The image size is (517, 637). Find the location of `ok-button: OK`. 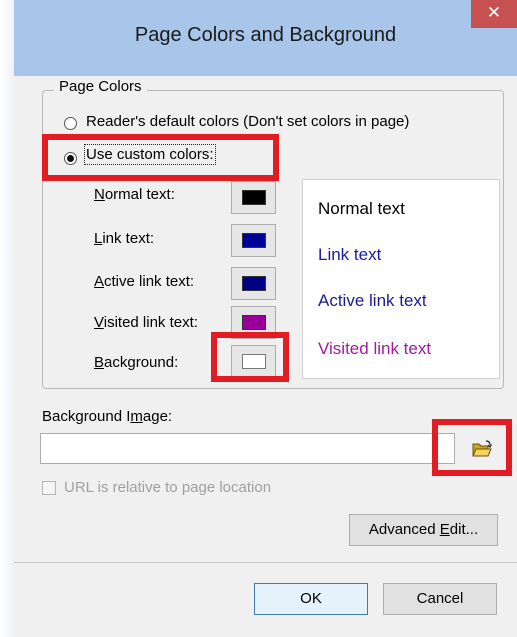

ok-button: OK is located at coordinates (311, 599).